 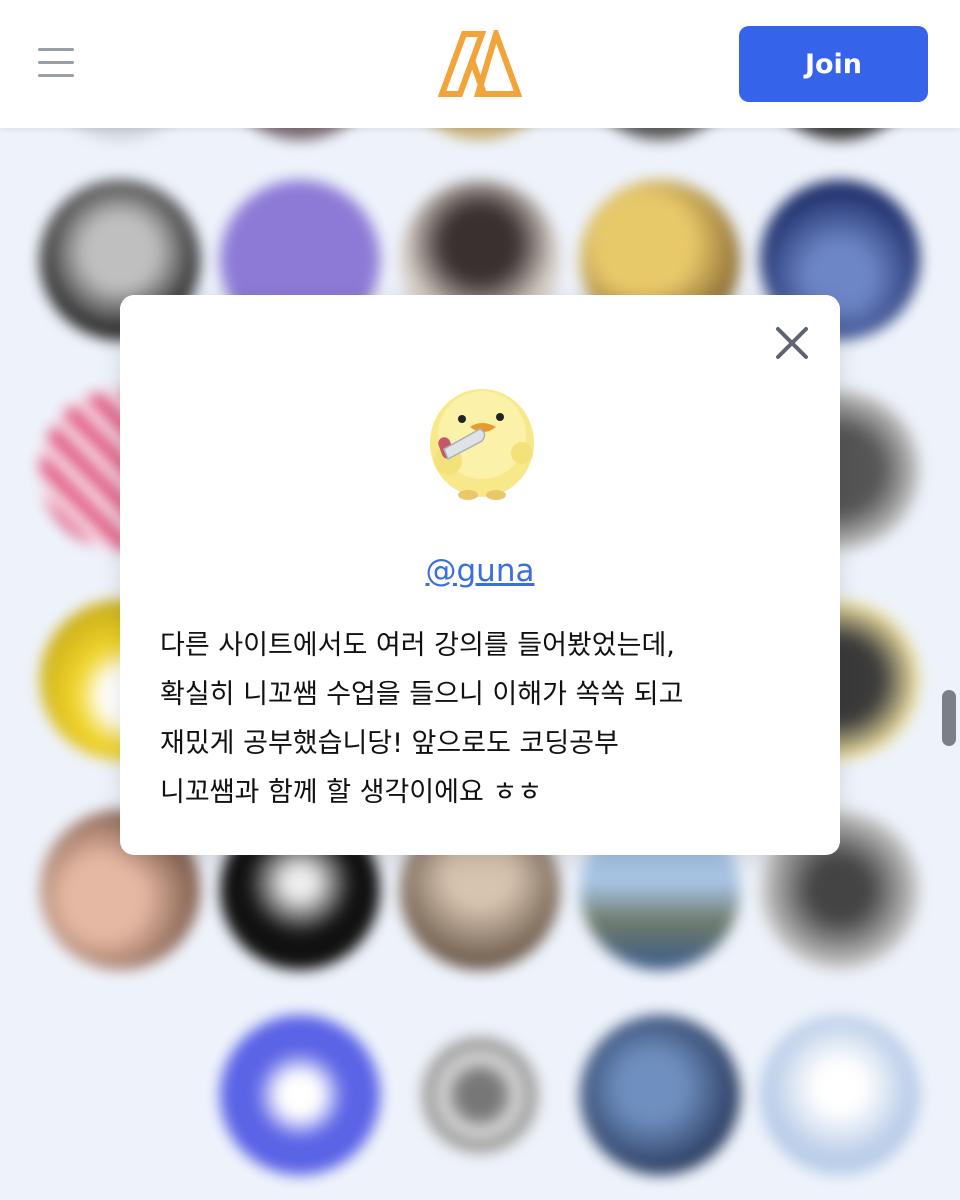 I want to click on chick-with-knife-avatar, so click(x=482, y=444).